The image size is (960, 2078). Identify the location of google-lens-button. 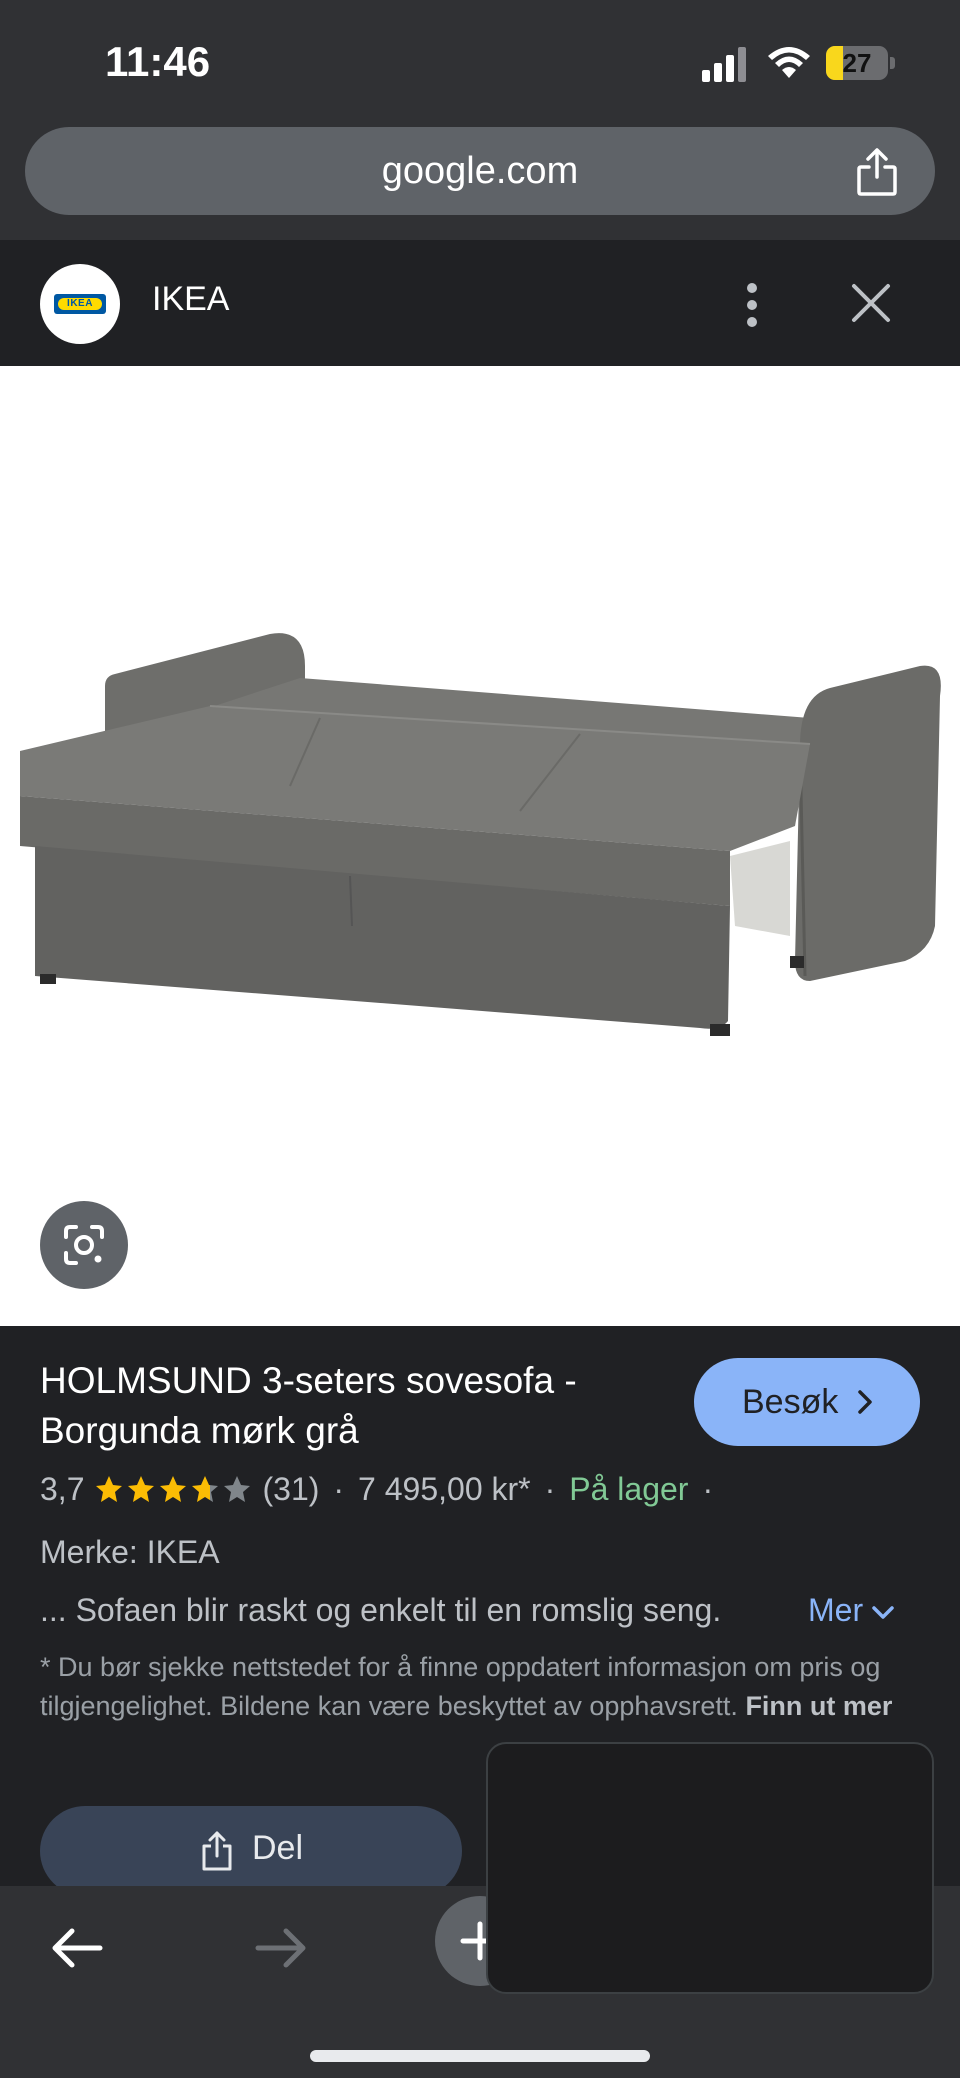
(84, 1245).